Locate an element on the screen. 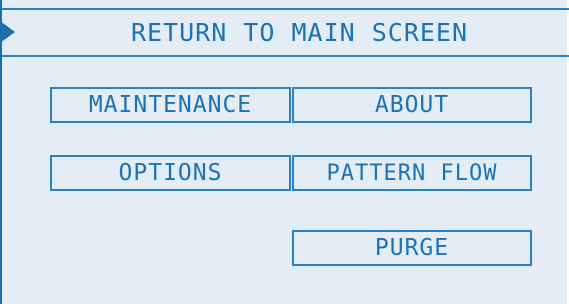 The image size is (569, 304). play-arrow-icon is located at coordinates (7, 32).